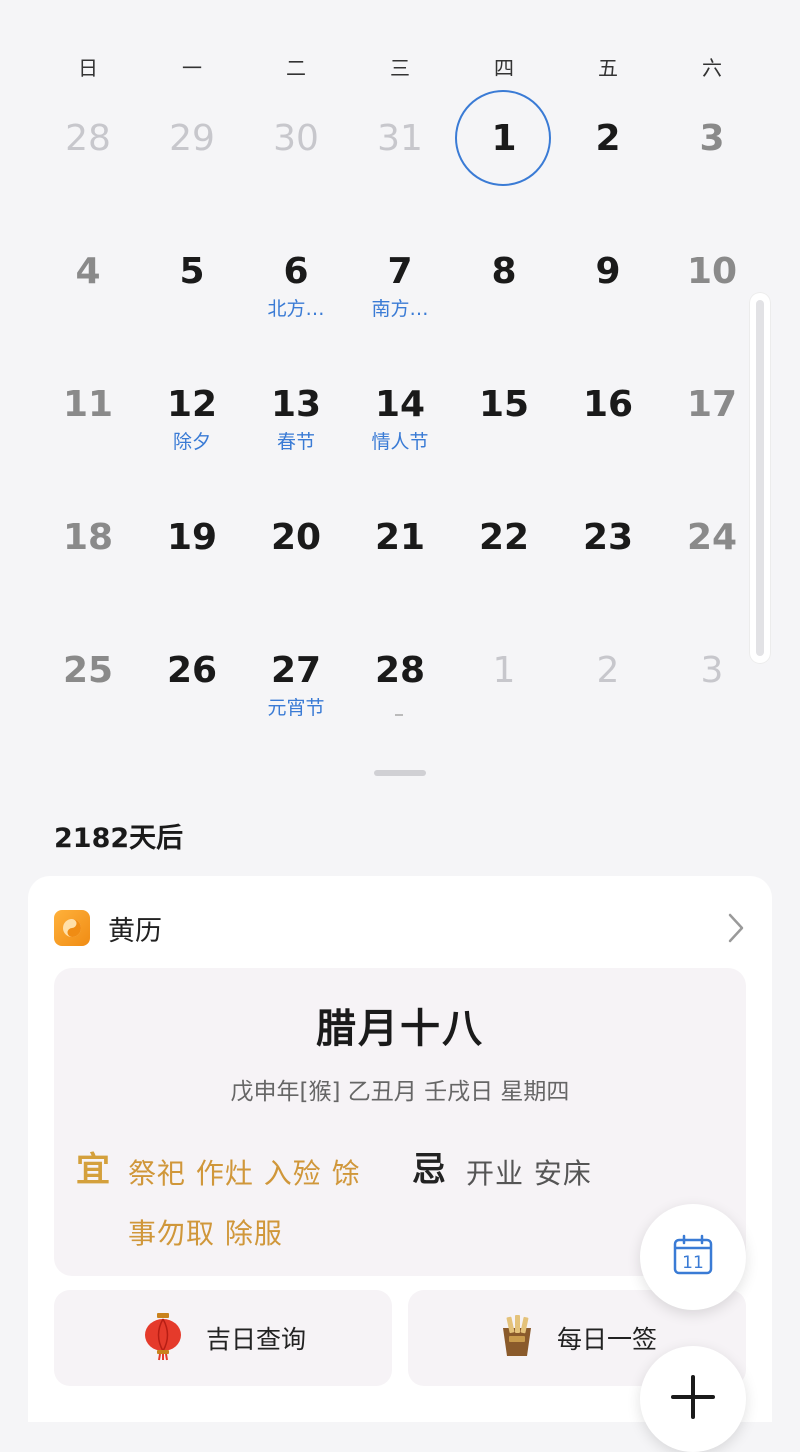 The height and width of the screenshot is (1452, 800). What do you see at coordinates (400, 1029) in the screenshot?
I see `lunar-date: 腊月十八` at bounding box center [400, 1029].